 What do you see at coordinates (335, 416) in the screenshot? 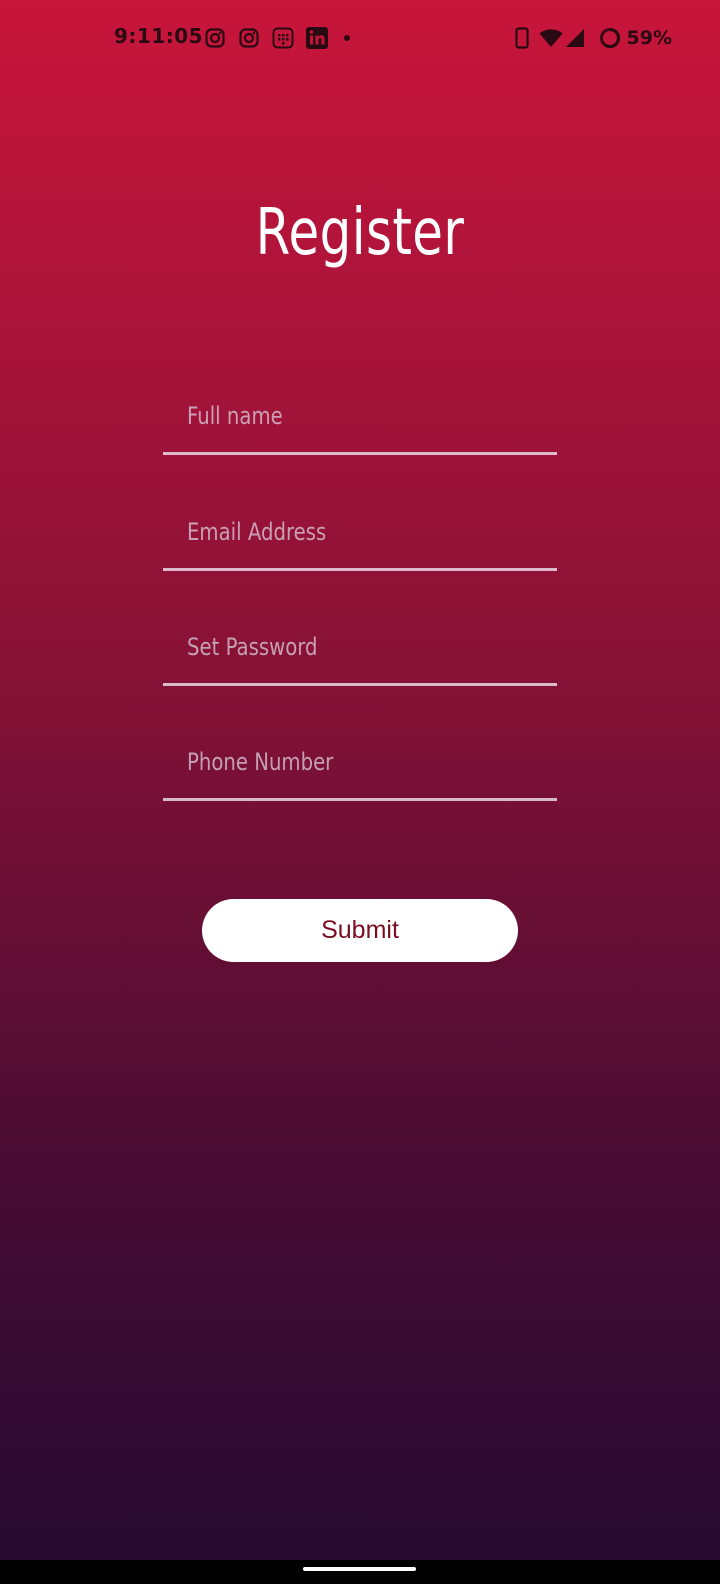
I see `full-name-input` at bounding box center [335, 416].